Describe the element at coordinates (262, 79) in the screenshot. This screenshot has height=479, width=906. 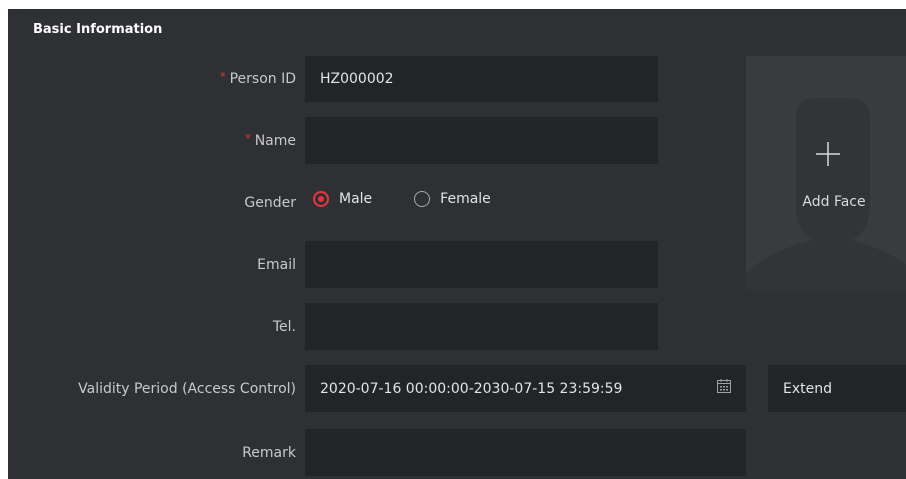
I see `person-id-label-text: Person ID` at that location.